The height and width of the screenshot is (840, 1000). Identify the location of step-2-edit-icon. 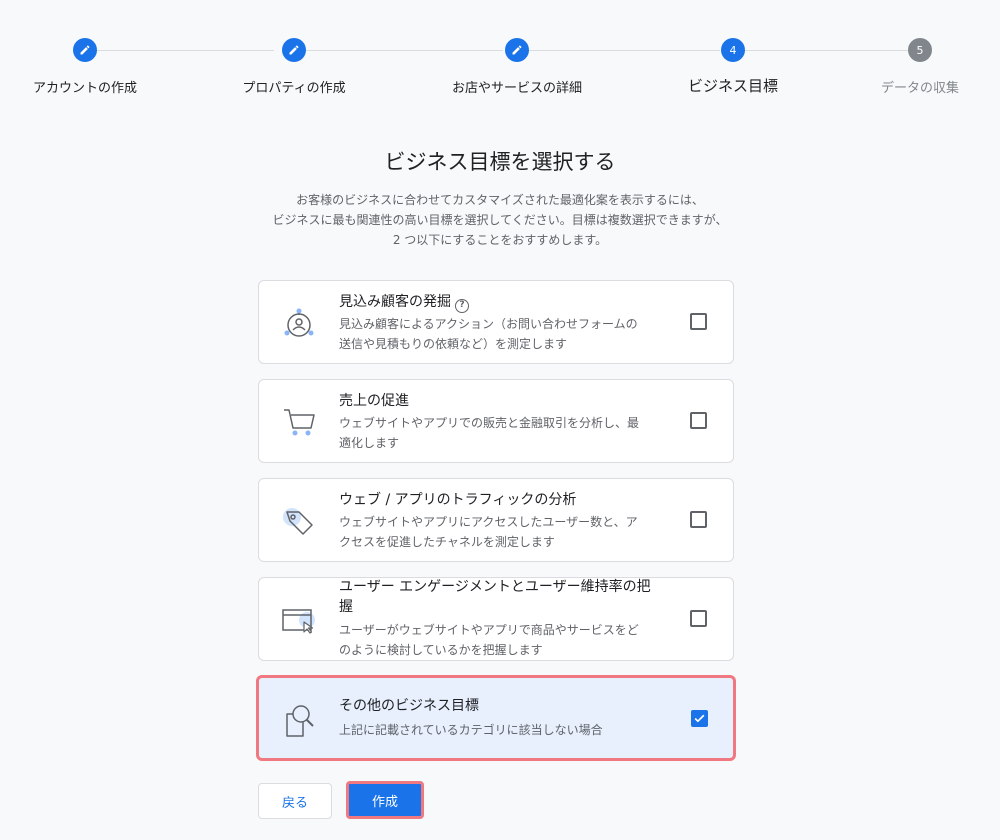
(294, 50).